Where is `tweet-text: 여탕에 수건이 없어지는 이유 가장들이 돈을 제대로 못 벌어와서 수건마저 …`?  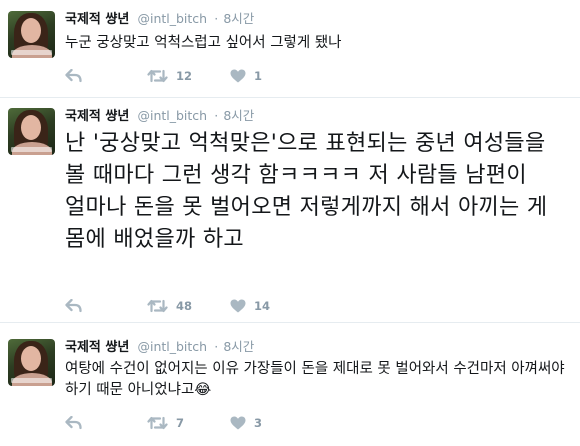 tweet-text: 여탕에 수건이 없어지는 이유 가장들이 돈을 제대로 못 벌어와서 수건마저 … is located at coordinates (315, 379).